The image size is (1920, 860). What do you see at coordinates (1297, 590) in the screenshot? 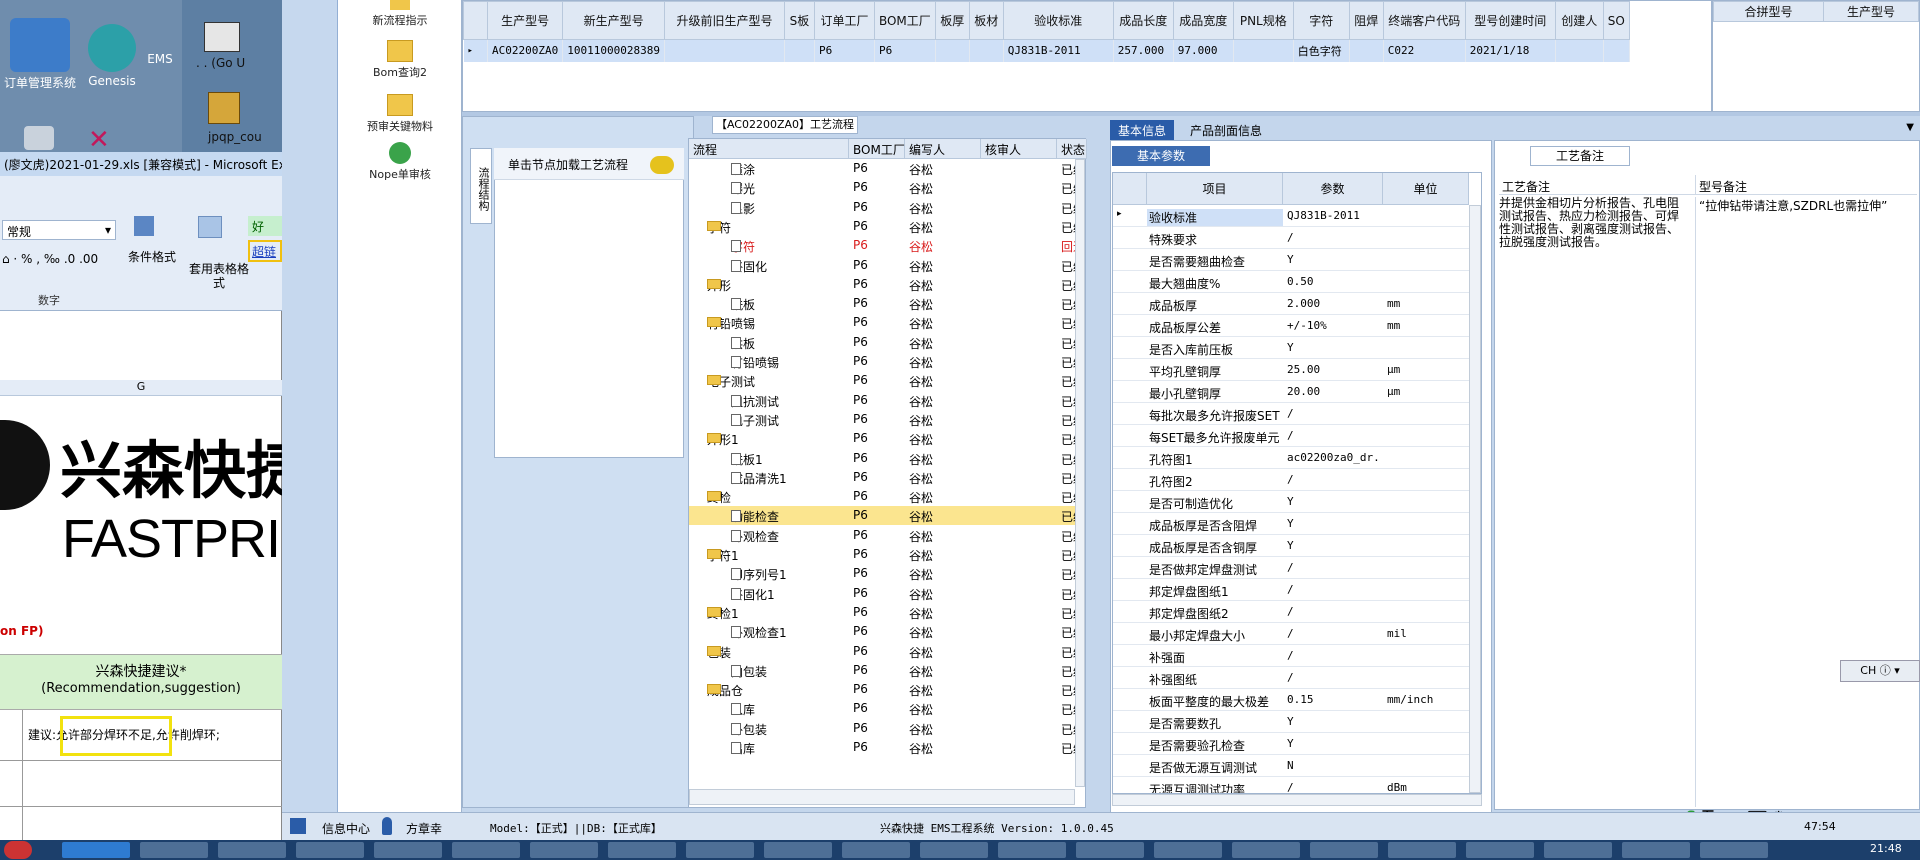
I see `param-row: 邦定焊盘图纸1 /` at bounding box center [1297, 590].